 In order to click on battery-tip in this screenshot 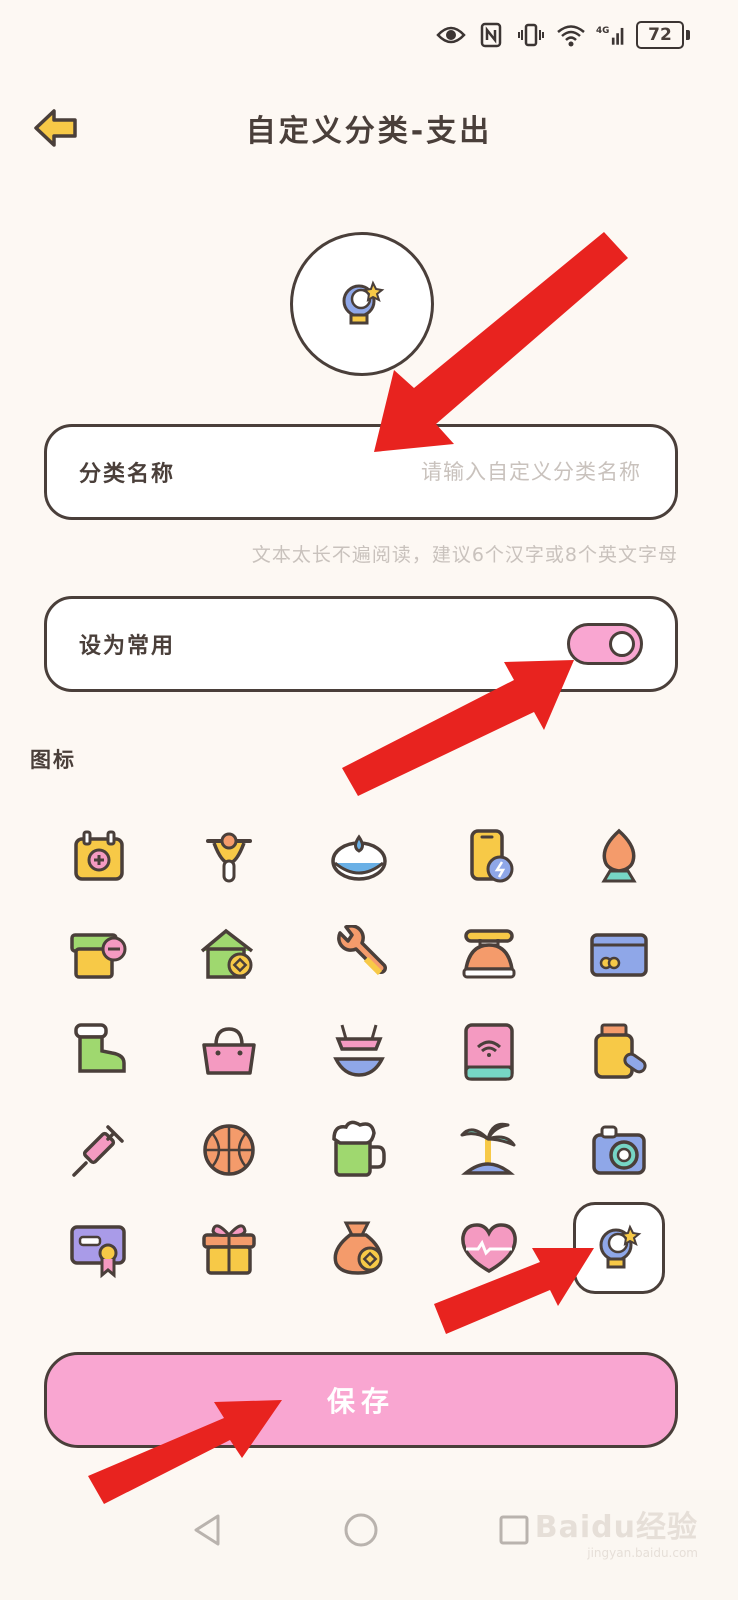, I will do `click(688, 35)`.